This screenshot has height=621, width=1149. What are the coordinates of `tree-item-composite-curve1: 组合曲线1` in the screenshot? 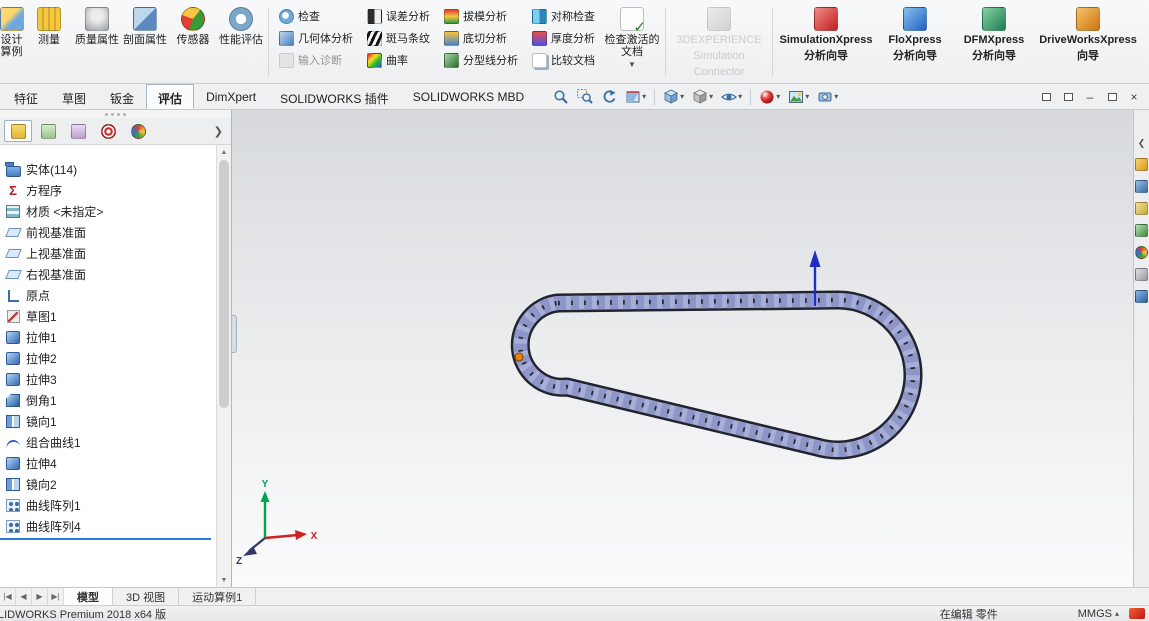 It's located at (110, 442).